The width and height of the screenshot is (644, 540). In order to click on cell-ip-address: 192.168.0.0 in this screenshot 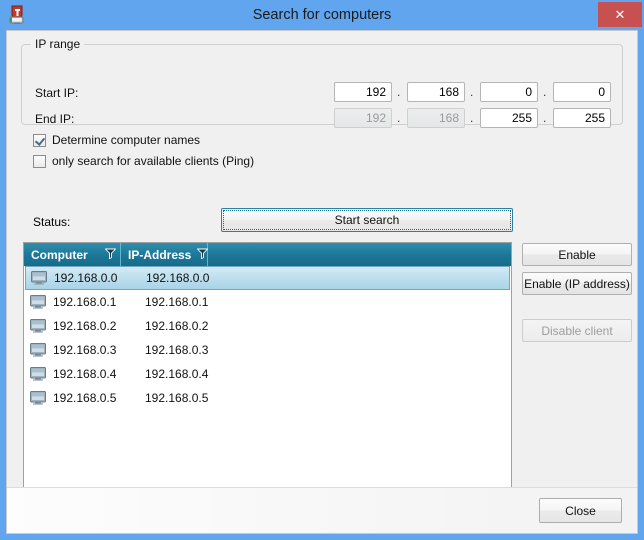, I will do `click(178, 278)`.